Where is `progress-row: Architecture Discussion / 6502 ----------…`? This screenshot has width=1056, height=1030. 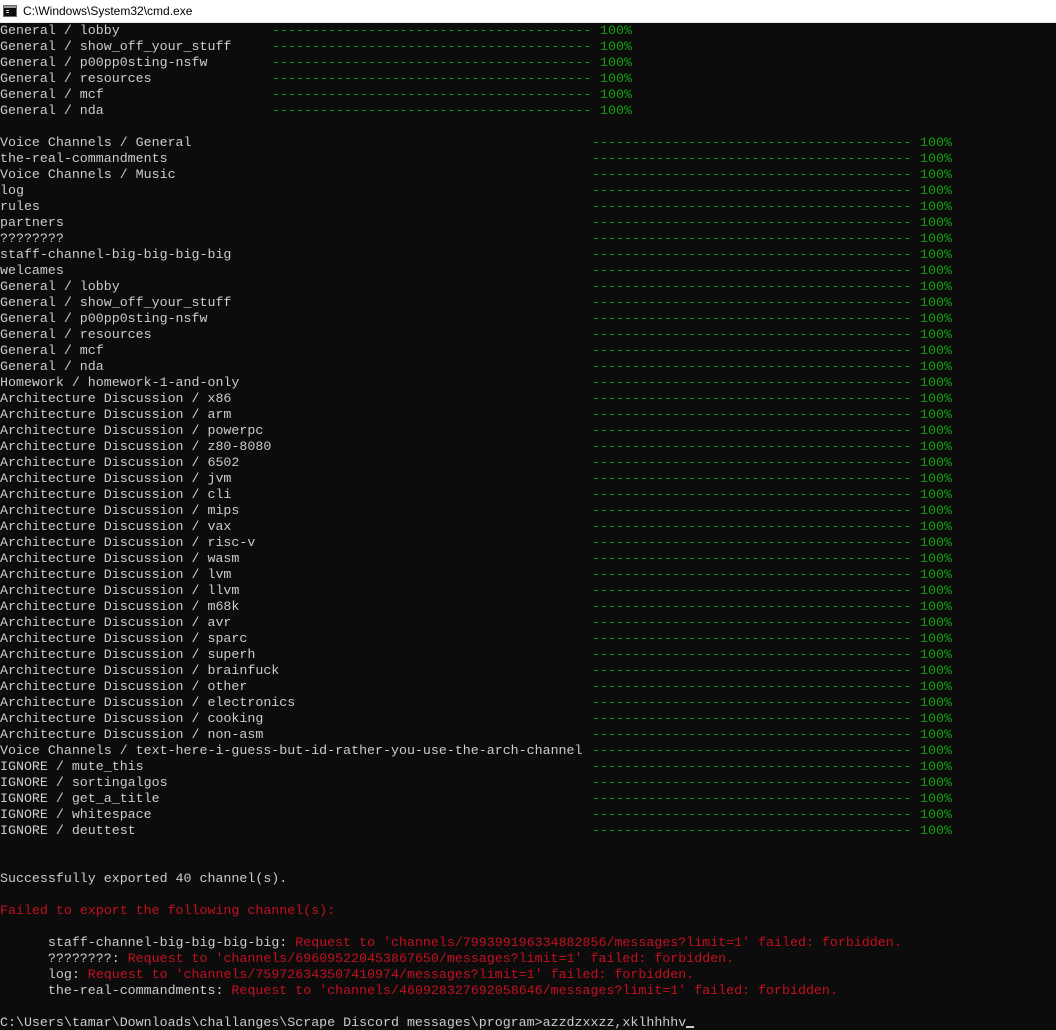 progress-row: Architecture Discussion / 6502 ----------… is located at coordinates (528, 463).